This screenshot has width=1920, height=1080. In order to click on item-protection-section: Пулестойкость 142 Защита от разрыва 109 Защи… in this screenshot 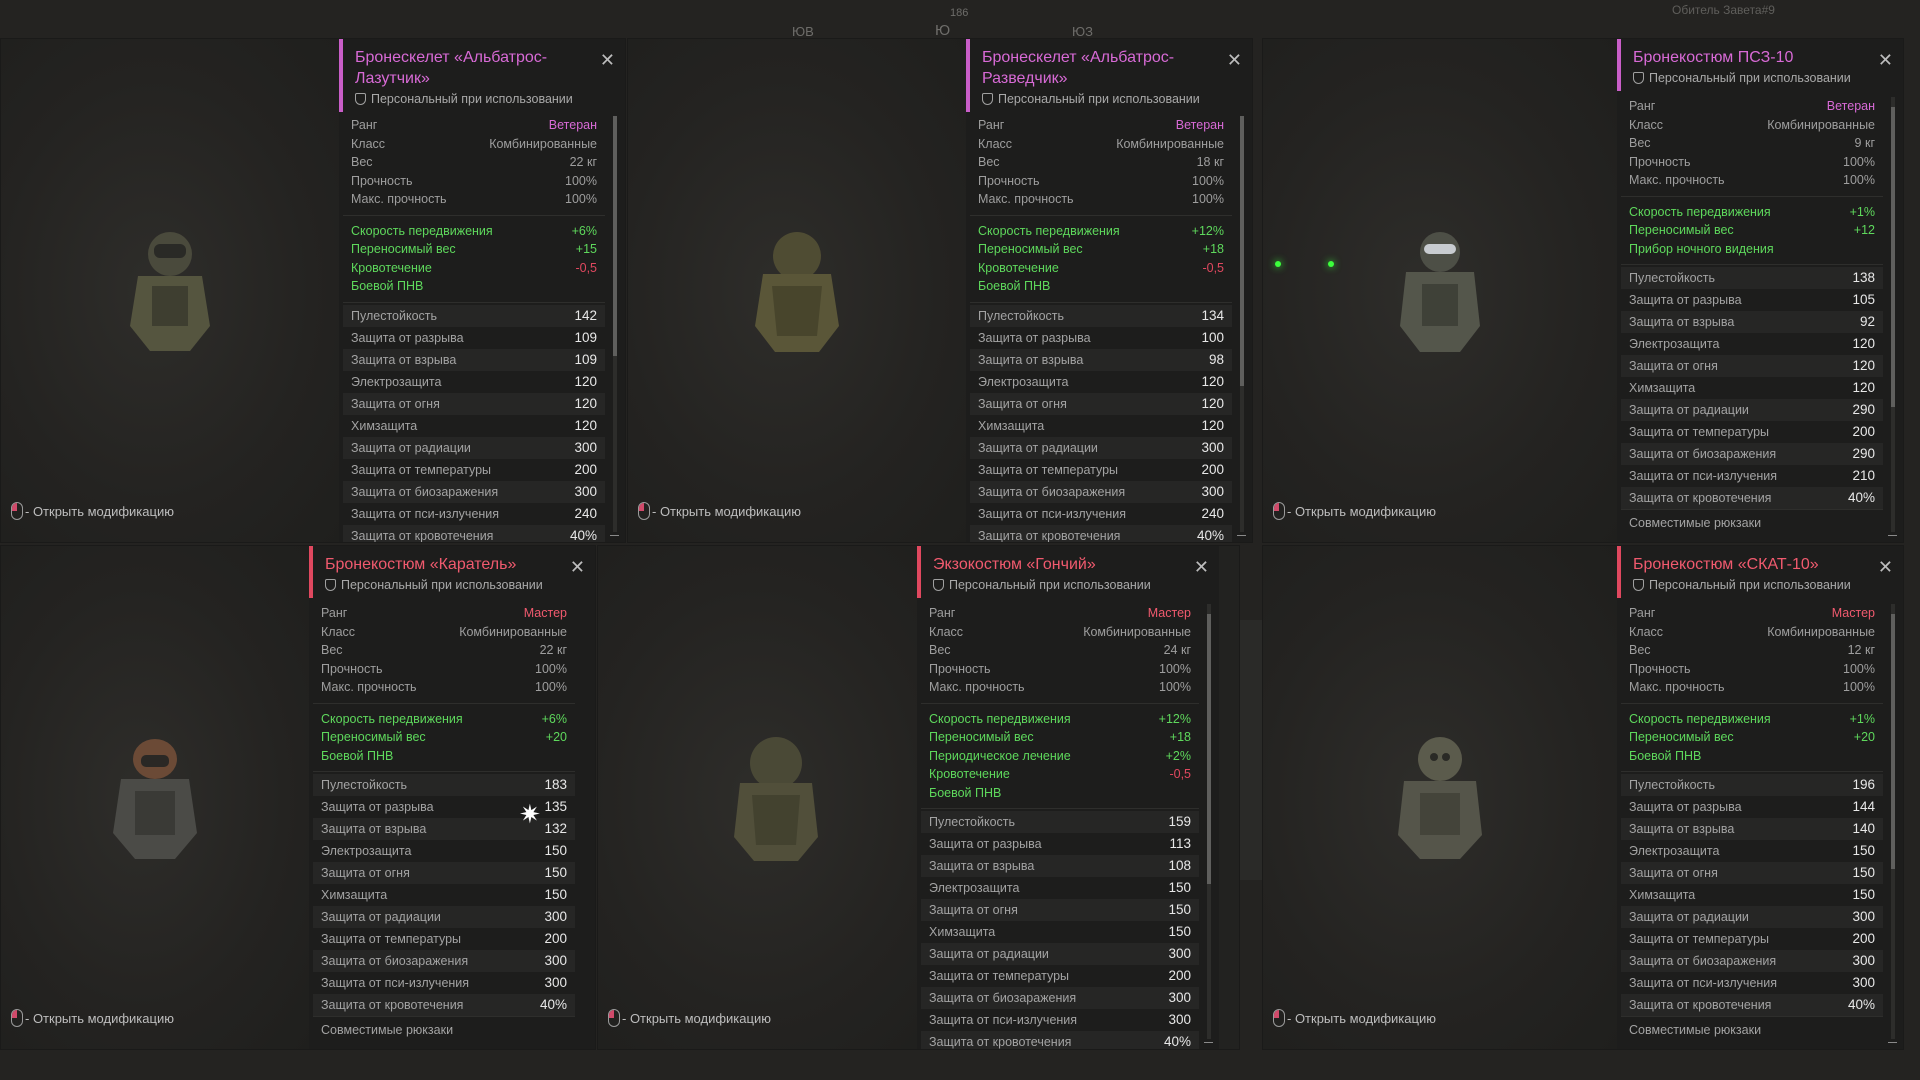, I will do `click(474, 422)`.